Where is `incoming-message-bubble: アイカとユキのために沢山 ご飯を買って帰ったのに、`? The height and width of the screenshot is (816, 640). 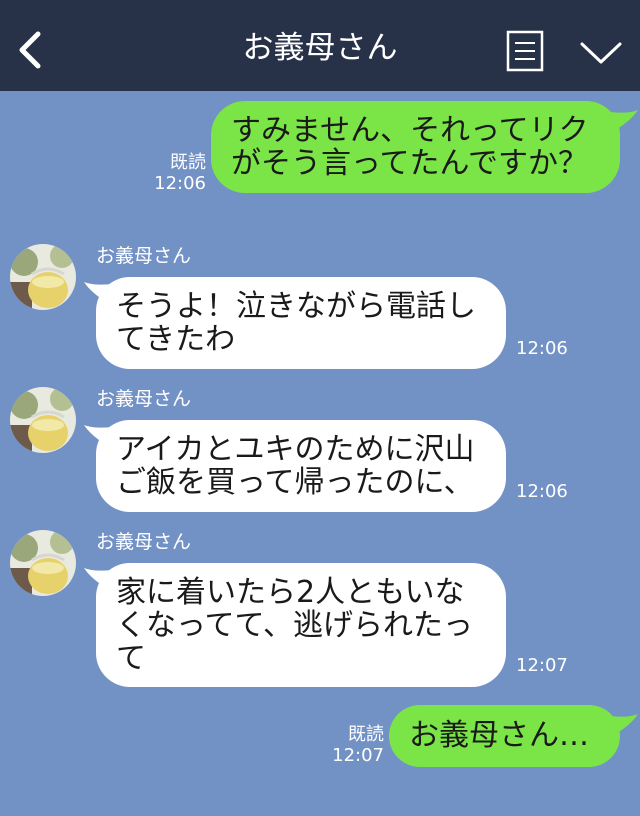 incoming-message-bubble: アイカとユキのために沢山 ご飯を買って帰ったのに、 is located at coordinates (301, 466).